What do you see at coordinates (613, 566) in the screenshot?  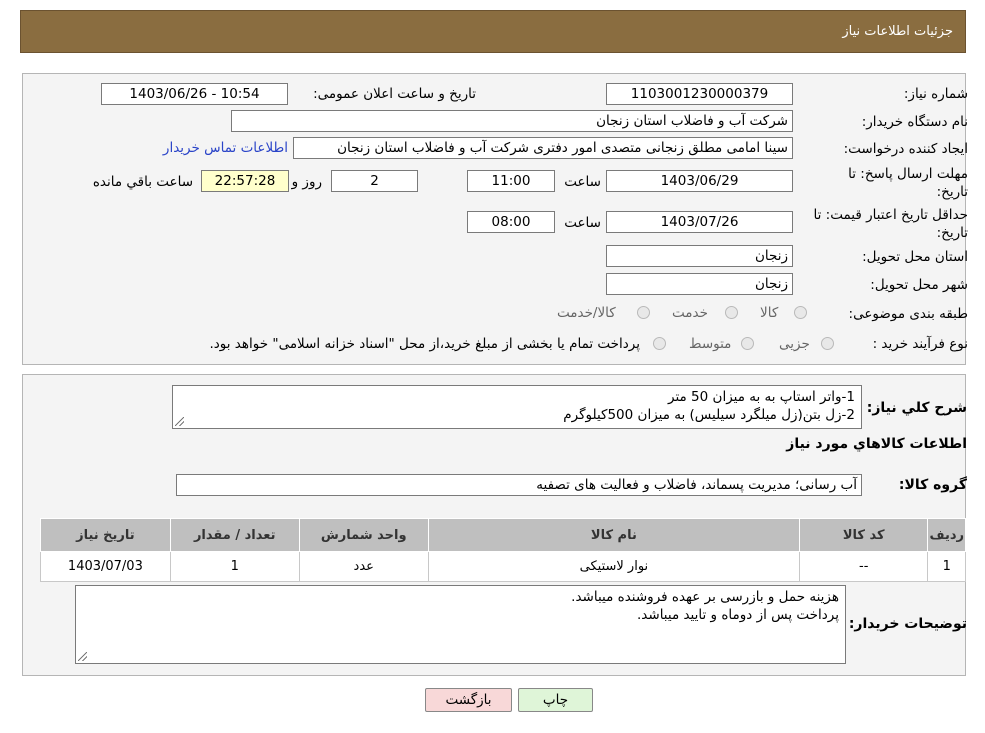 I see `cell-name: نوار لاستیکی` at bounding box center [613, 566].